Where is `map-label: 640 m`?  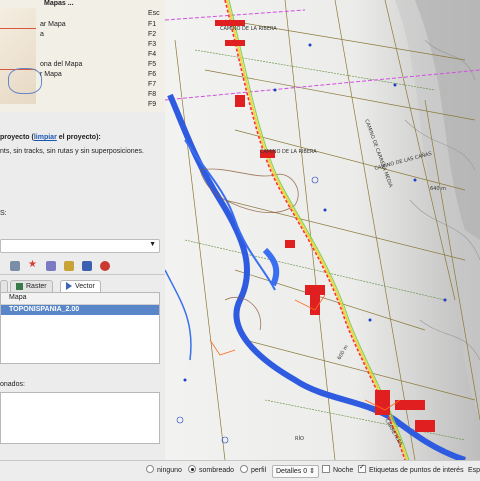 map-label: 640 m is located at coordinates (438, 189).